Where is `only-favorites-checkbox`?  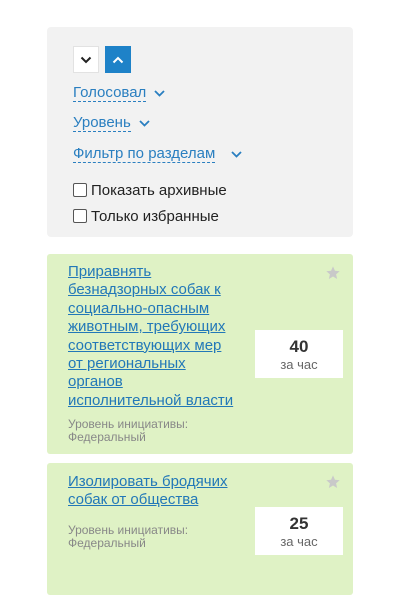 only-favorites-checkbox is located at coordinates (80, 216).